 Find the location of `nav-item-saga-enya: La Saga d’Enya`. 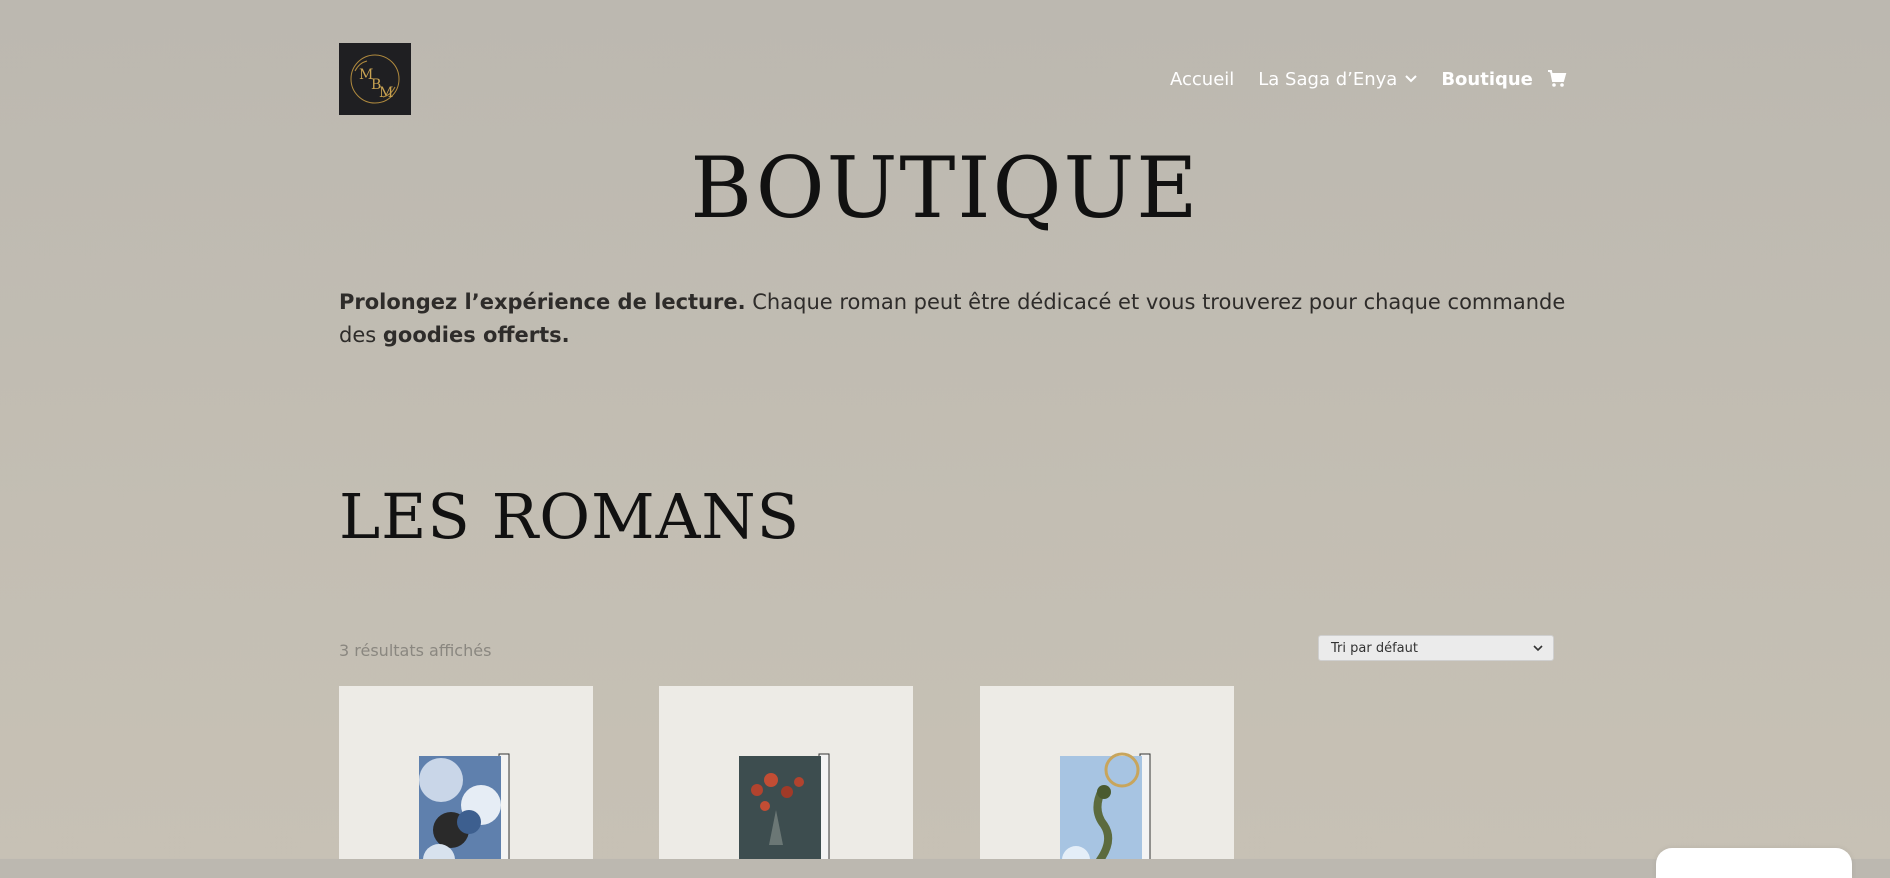

nav-item-saga-enya: La Saga d’Enya is located at coordinates (1338, 79).